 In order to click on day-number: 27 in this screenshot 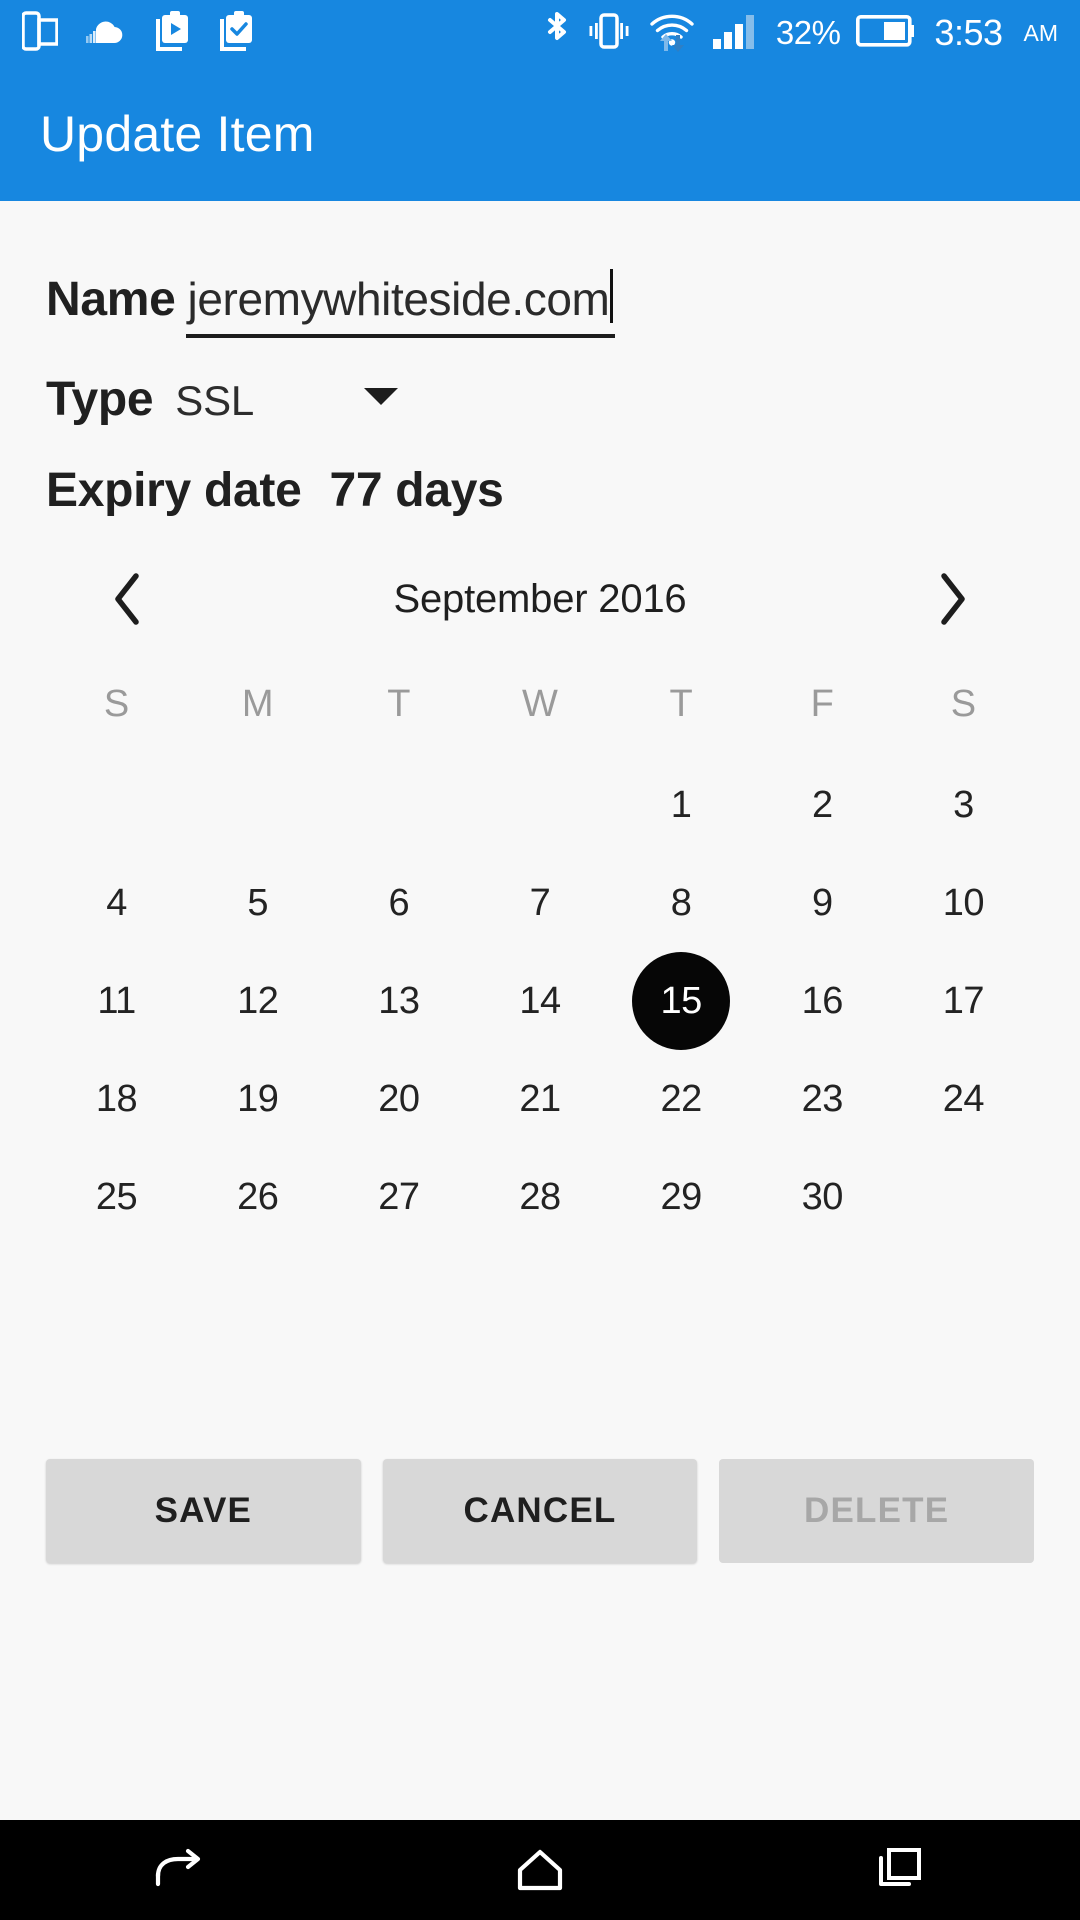, I will do `click(399, 1196)`.